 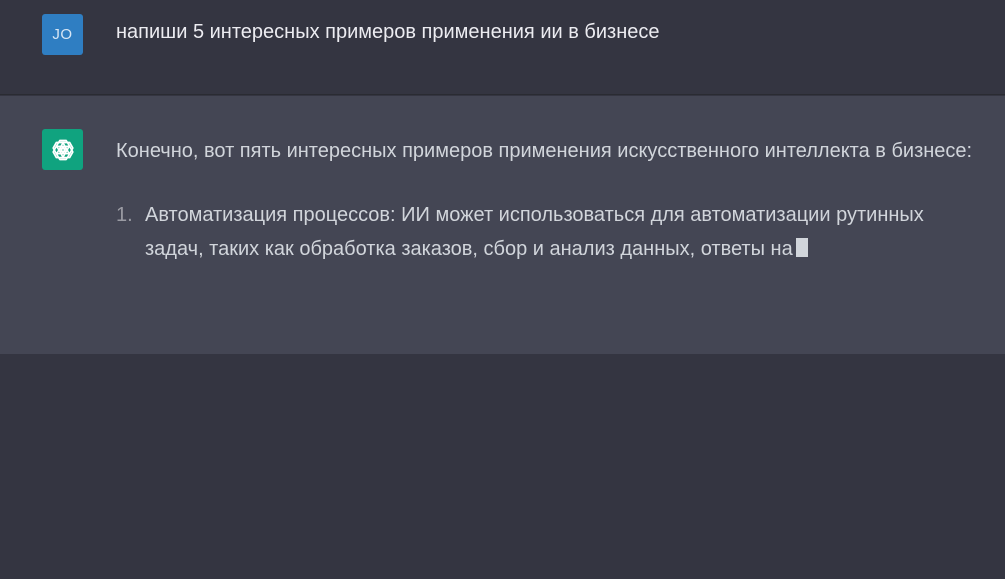 I want to click on typing-cursor, so click(x=801, y=247).